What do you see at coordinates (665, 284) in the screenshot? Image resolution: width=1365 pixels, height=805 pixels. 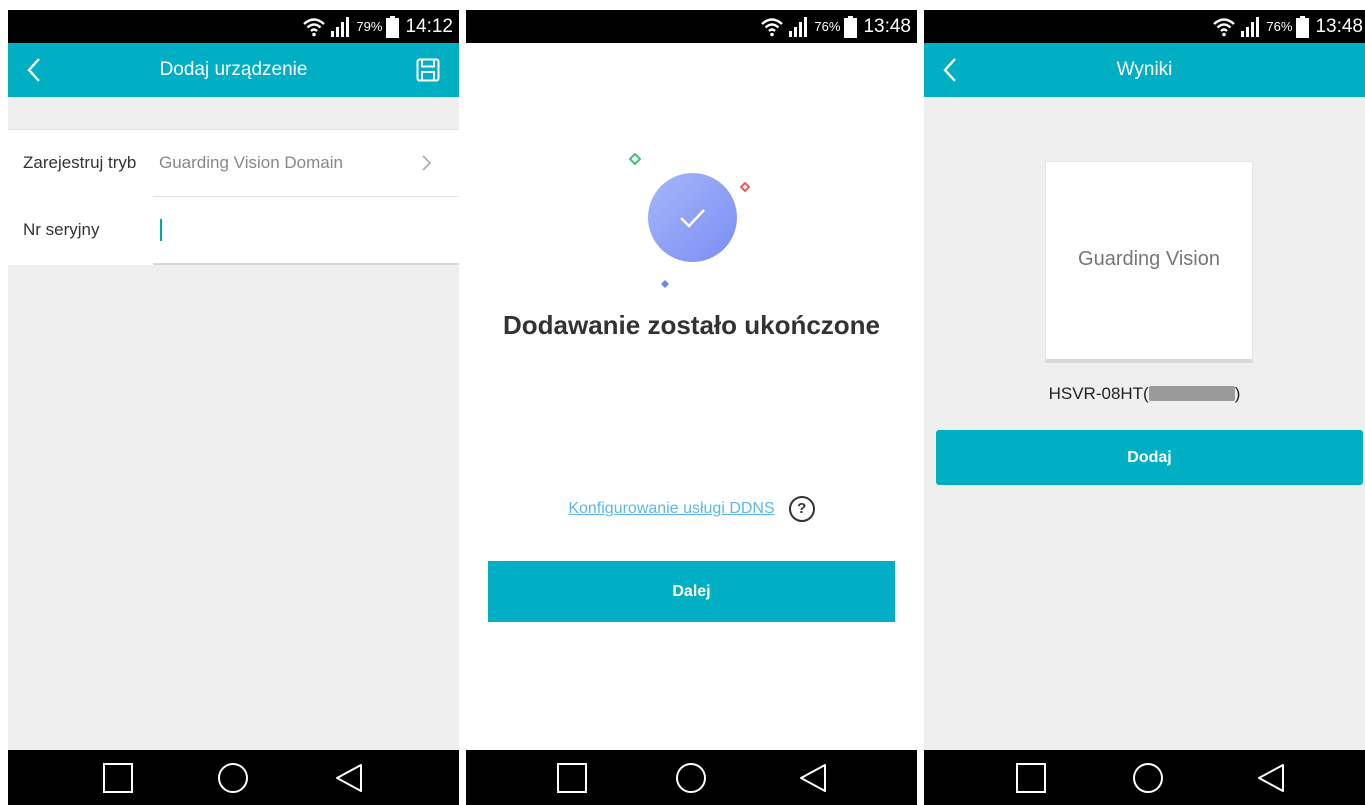 I see `blue-diamond-icon` at bounding box center [665, 284].